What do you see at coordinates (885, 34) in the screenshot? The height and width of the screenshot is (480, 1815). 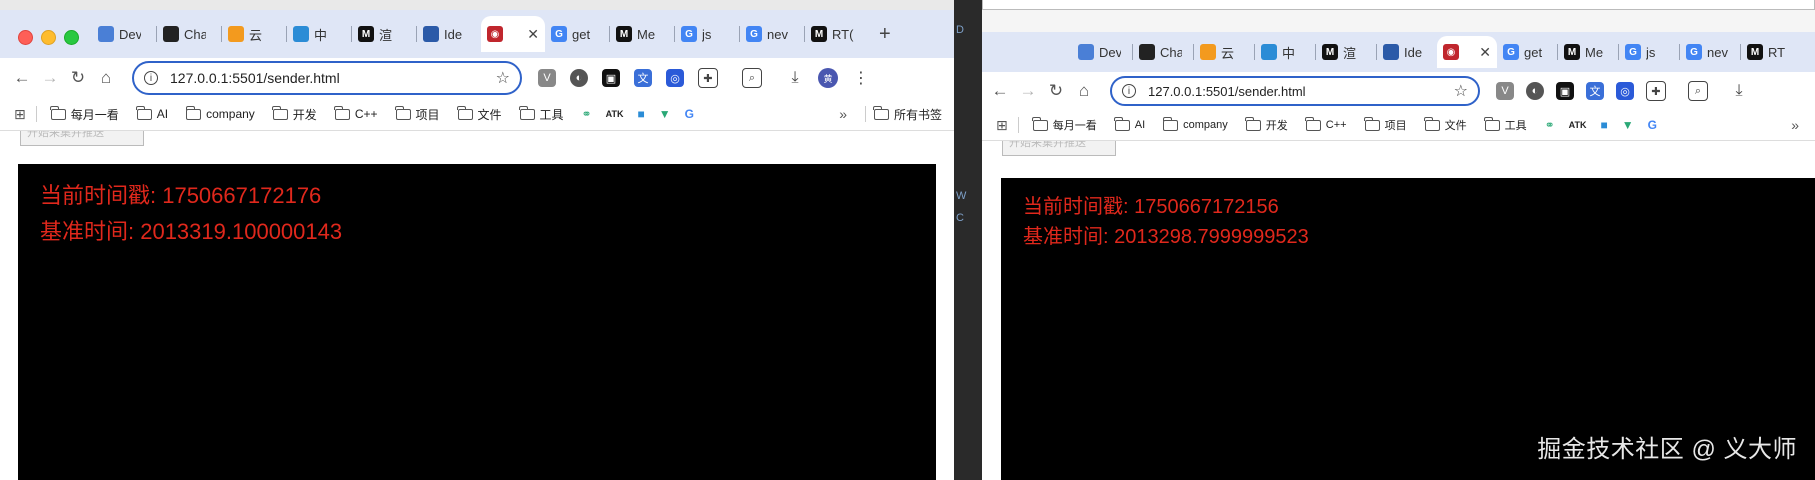 I see `new-tab-icon: +` at bounding box center [885, 34].